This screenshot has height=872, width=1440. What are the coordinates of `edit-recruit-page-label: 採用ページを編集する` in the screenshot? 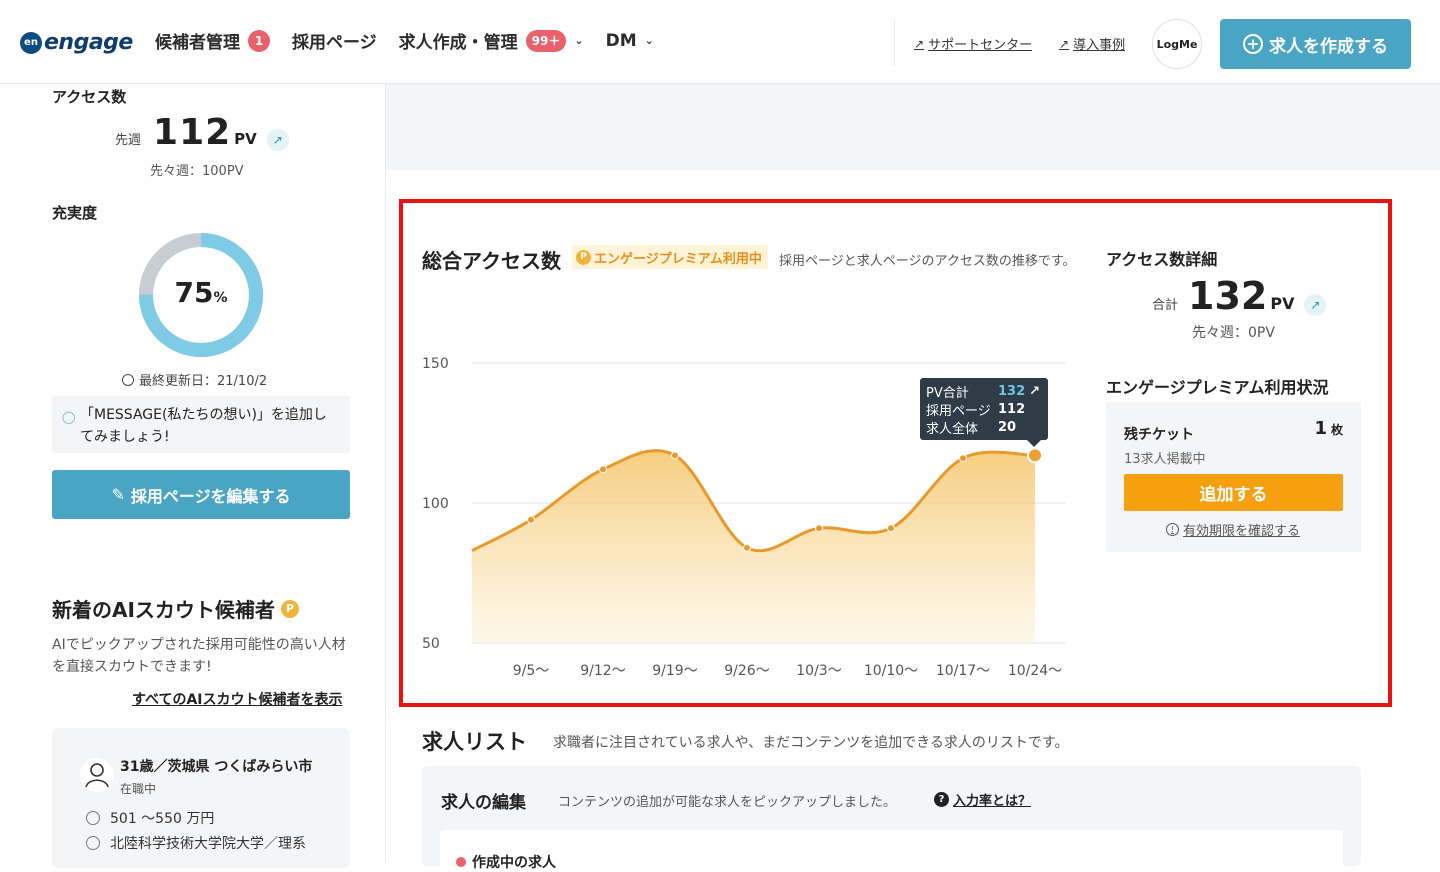 It's located at (210, 496).